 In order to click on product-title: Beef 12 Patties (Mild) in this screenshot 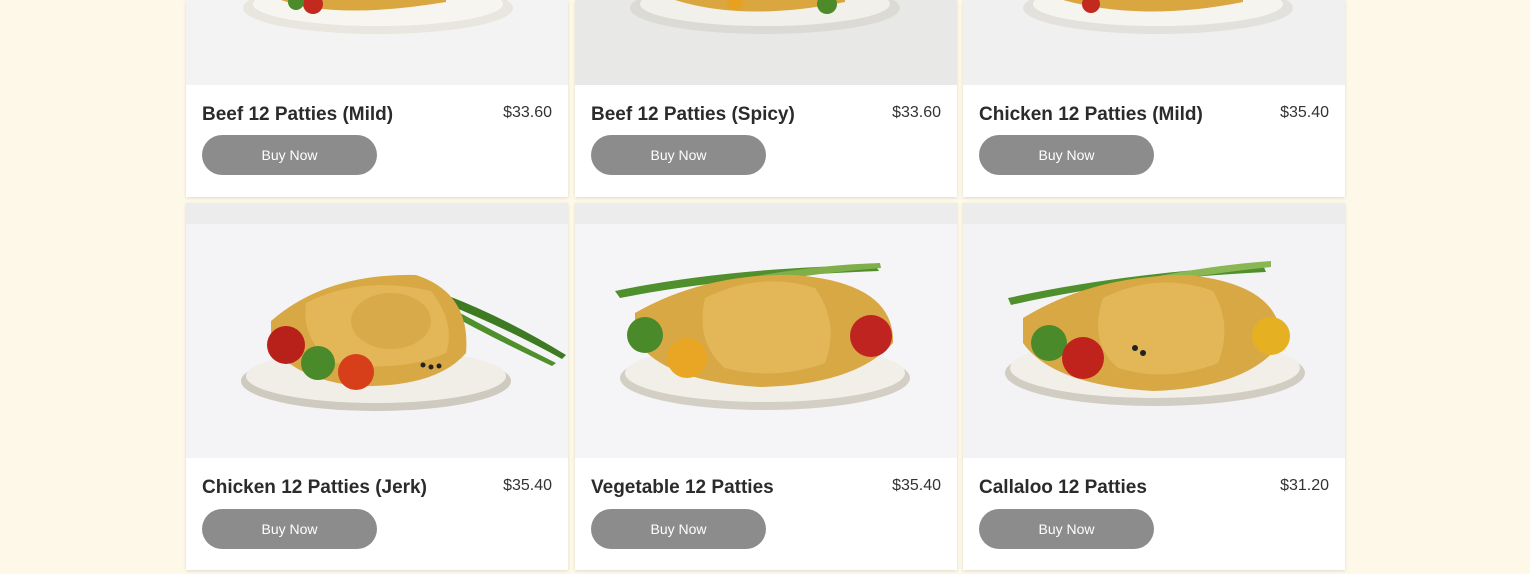, I will do `click(297, 115)`.